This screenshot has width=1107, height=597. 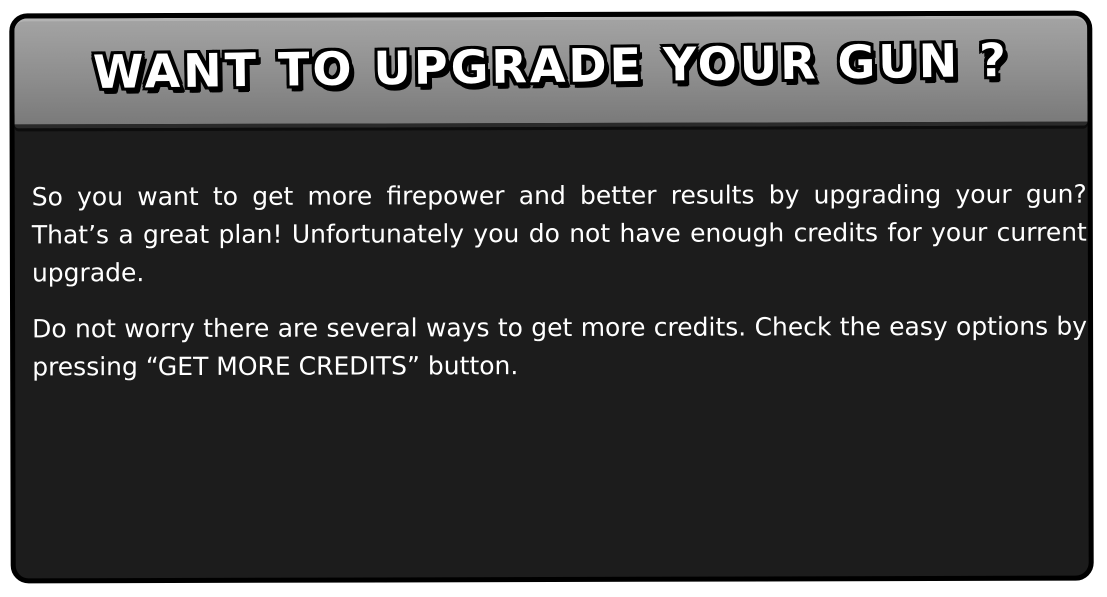 I want to click on dialog-title: WANT TO UPGRADE YOUR GUN ?, so click(x=551, y=66).